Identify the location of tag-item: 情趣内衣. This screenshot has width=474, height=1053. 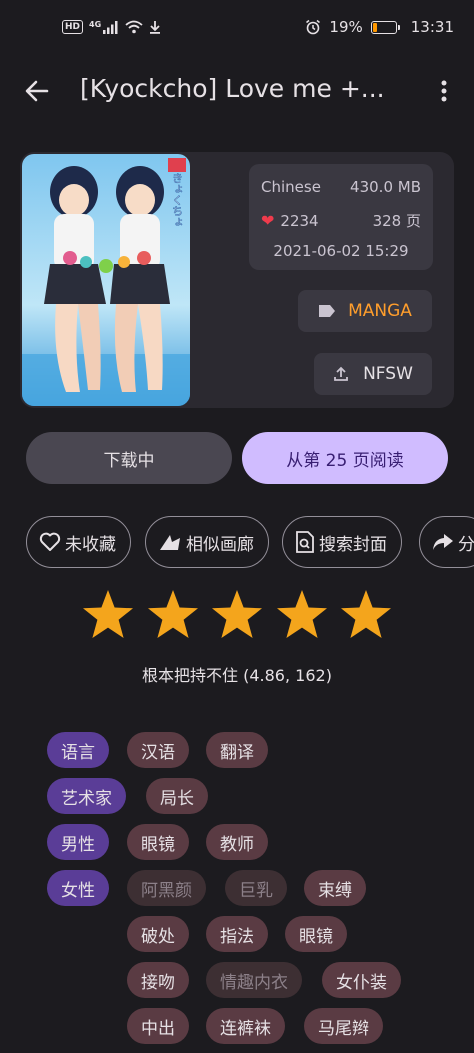
(254, 980).